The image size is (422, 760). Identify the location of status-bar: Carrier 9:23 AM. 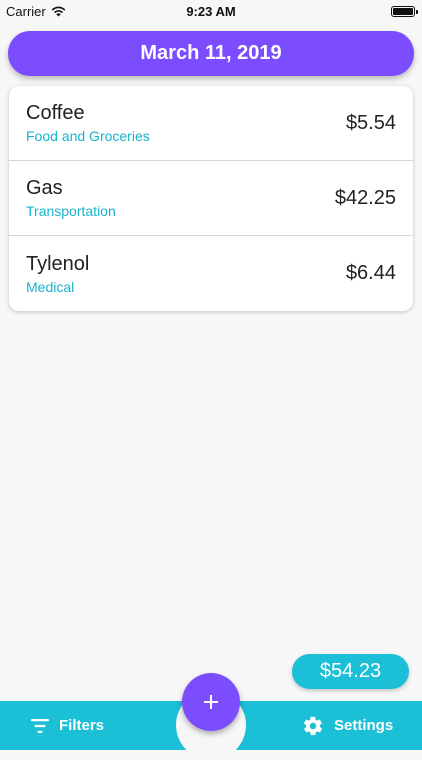
(211, 11).